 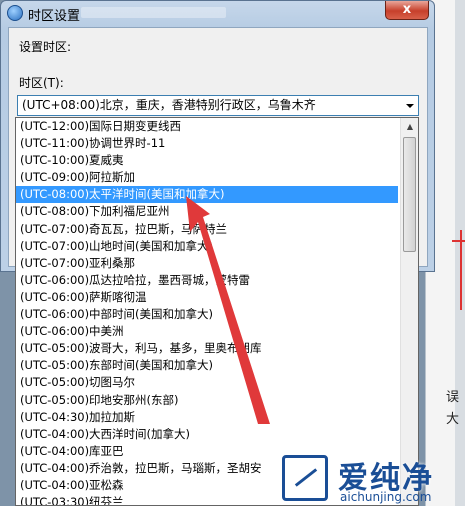 I want to click on timezone-select: (UTC+08:00)北京，重庆，香港特别行政区，乌鲁木齐, so click(x=218, y=105).